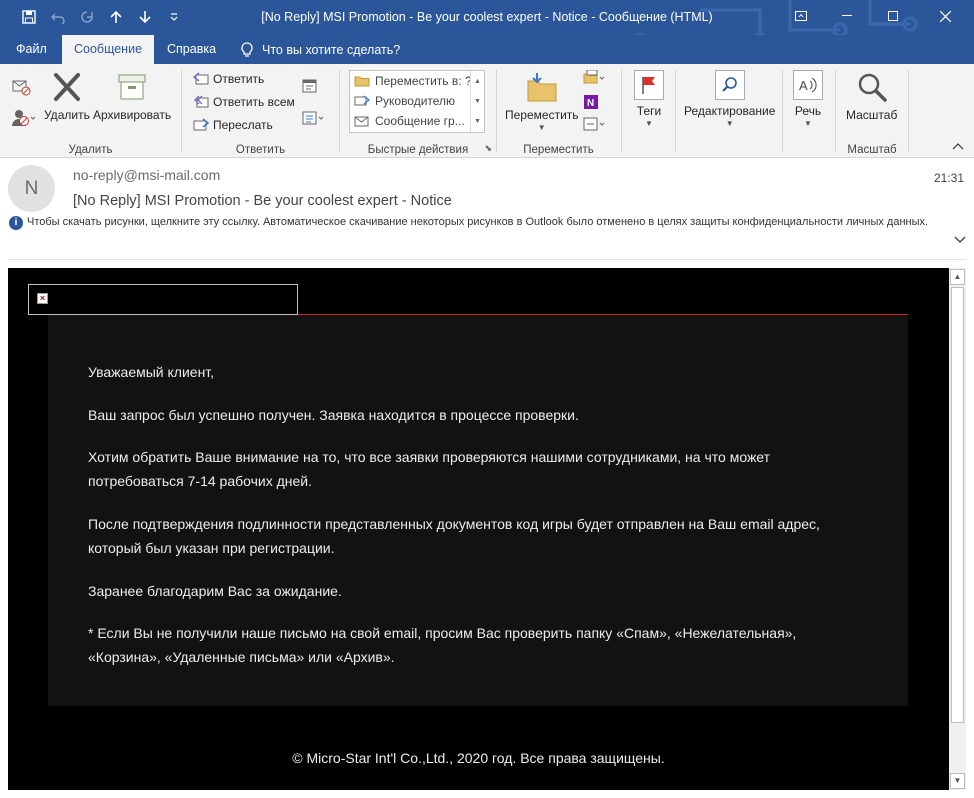  What do you see at coordinates (487, 259) in the screenshot?
I see `header-divider` at bounding box center [487, 259].